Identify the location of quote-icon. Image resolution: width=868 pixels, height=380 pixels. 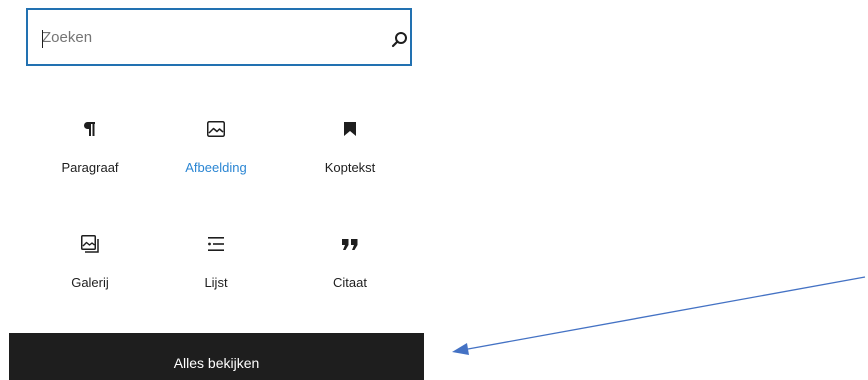
(350, 244).